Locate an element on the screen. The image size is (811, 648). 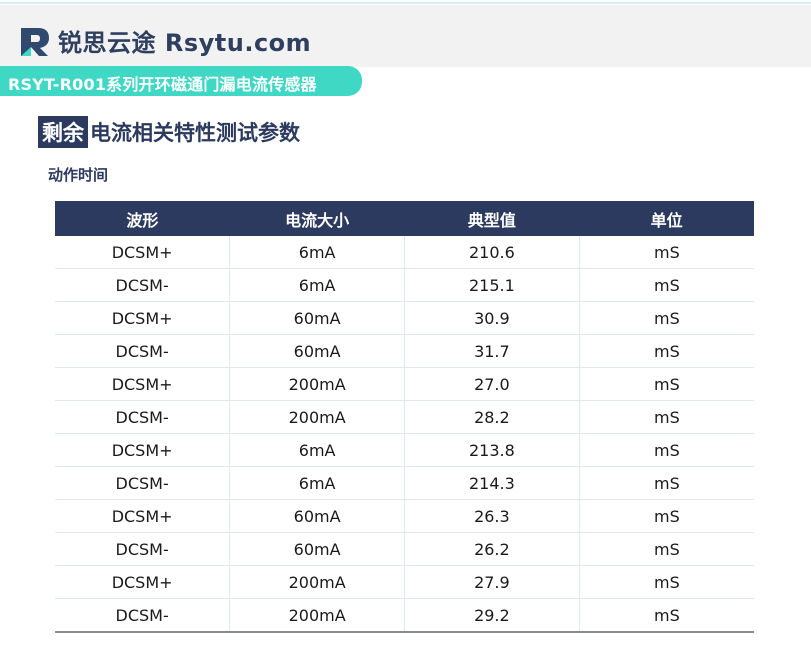
table-row: DCSM+ 200mA 27.9 mS is located at coordinates (404, 582).